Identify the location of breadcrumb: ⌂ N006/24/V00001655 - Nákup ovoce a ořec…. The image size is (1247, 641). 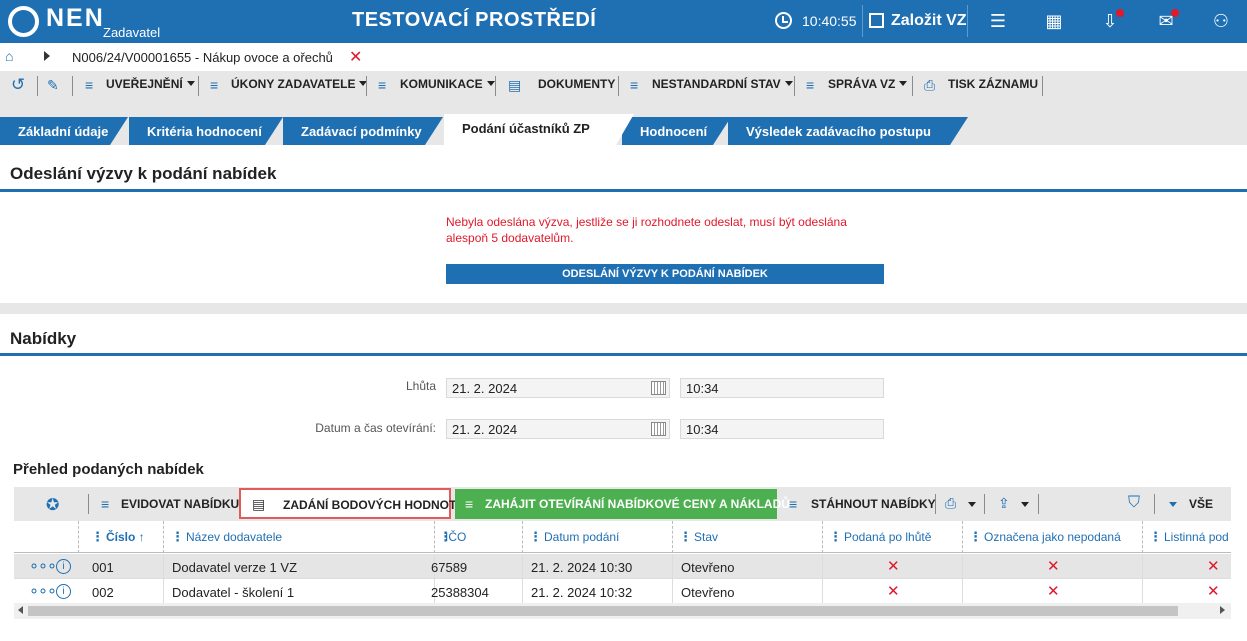
(623, 57).